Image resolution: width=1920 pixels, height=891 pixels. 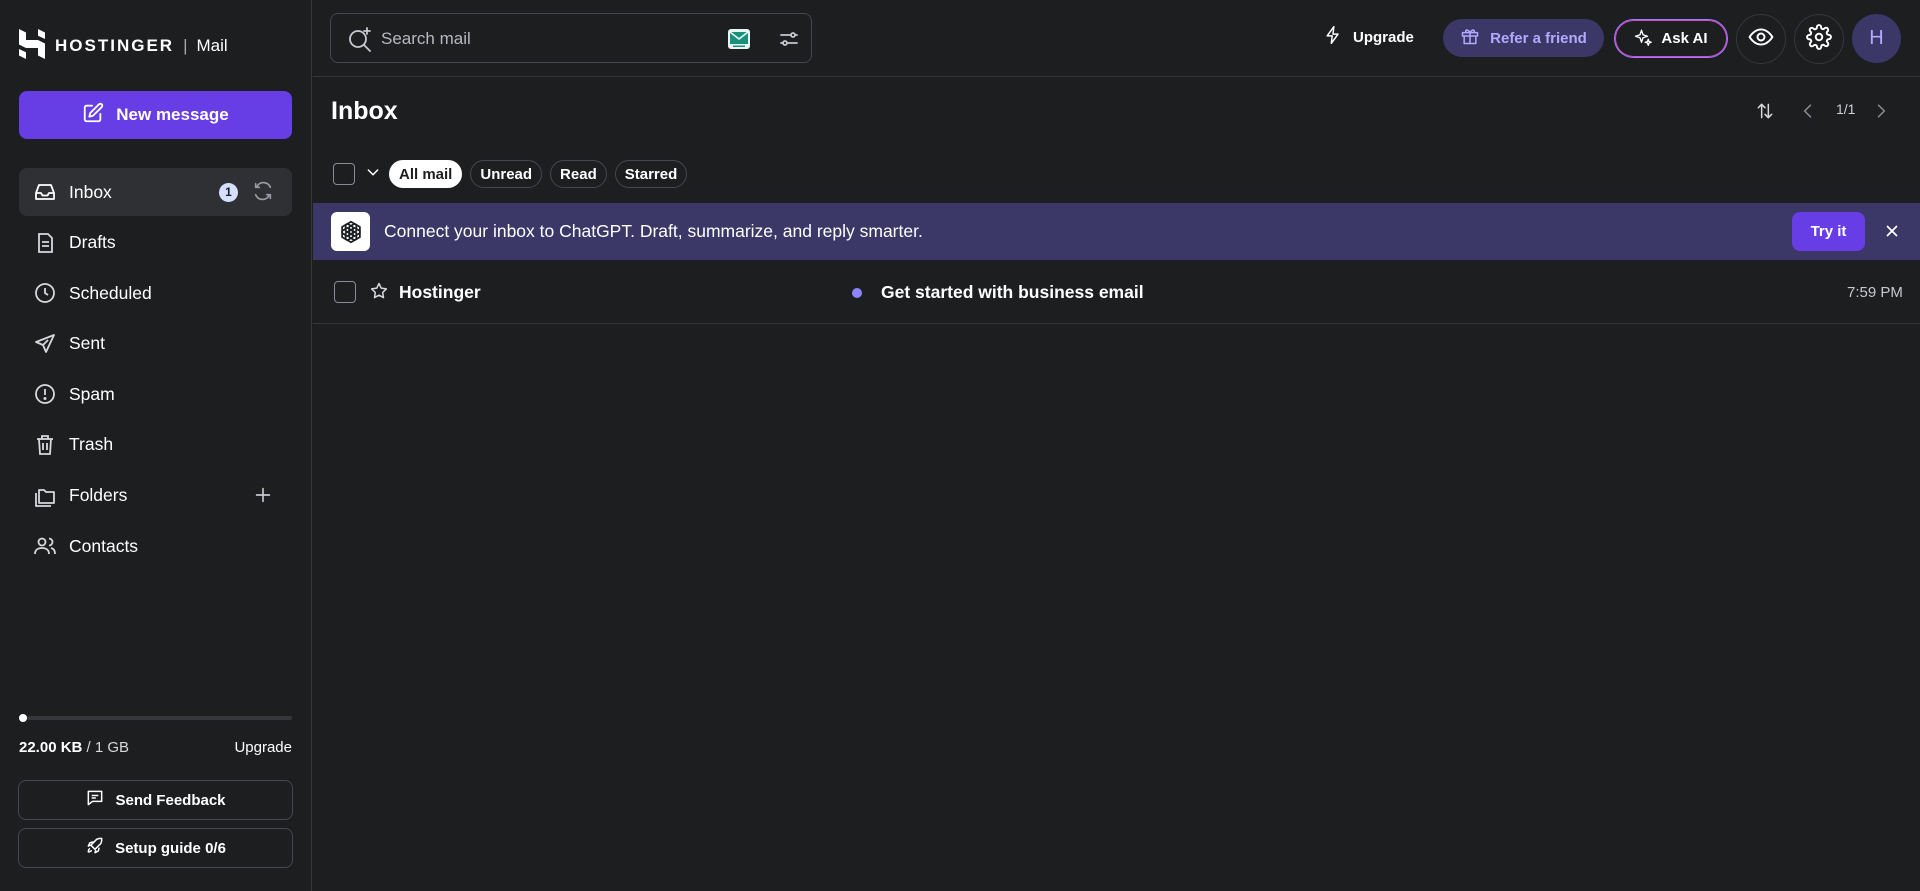 I want to click on ask-ai-button: Ask AI, so click(x=1671, y=38).